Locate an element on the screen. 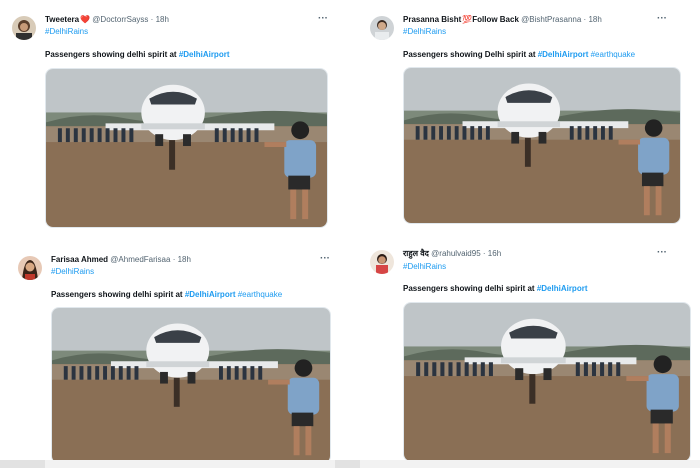 The image size is (700, 468). heart-badge-icon: ❤️ is located at coordinates (85, 19).